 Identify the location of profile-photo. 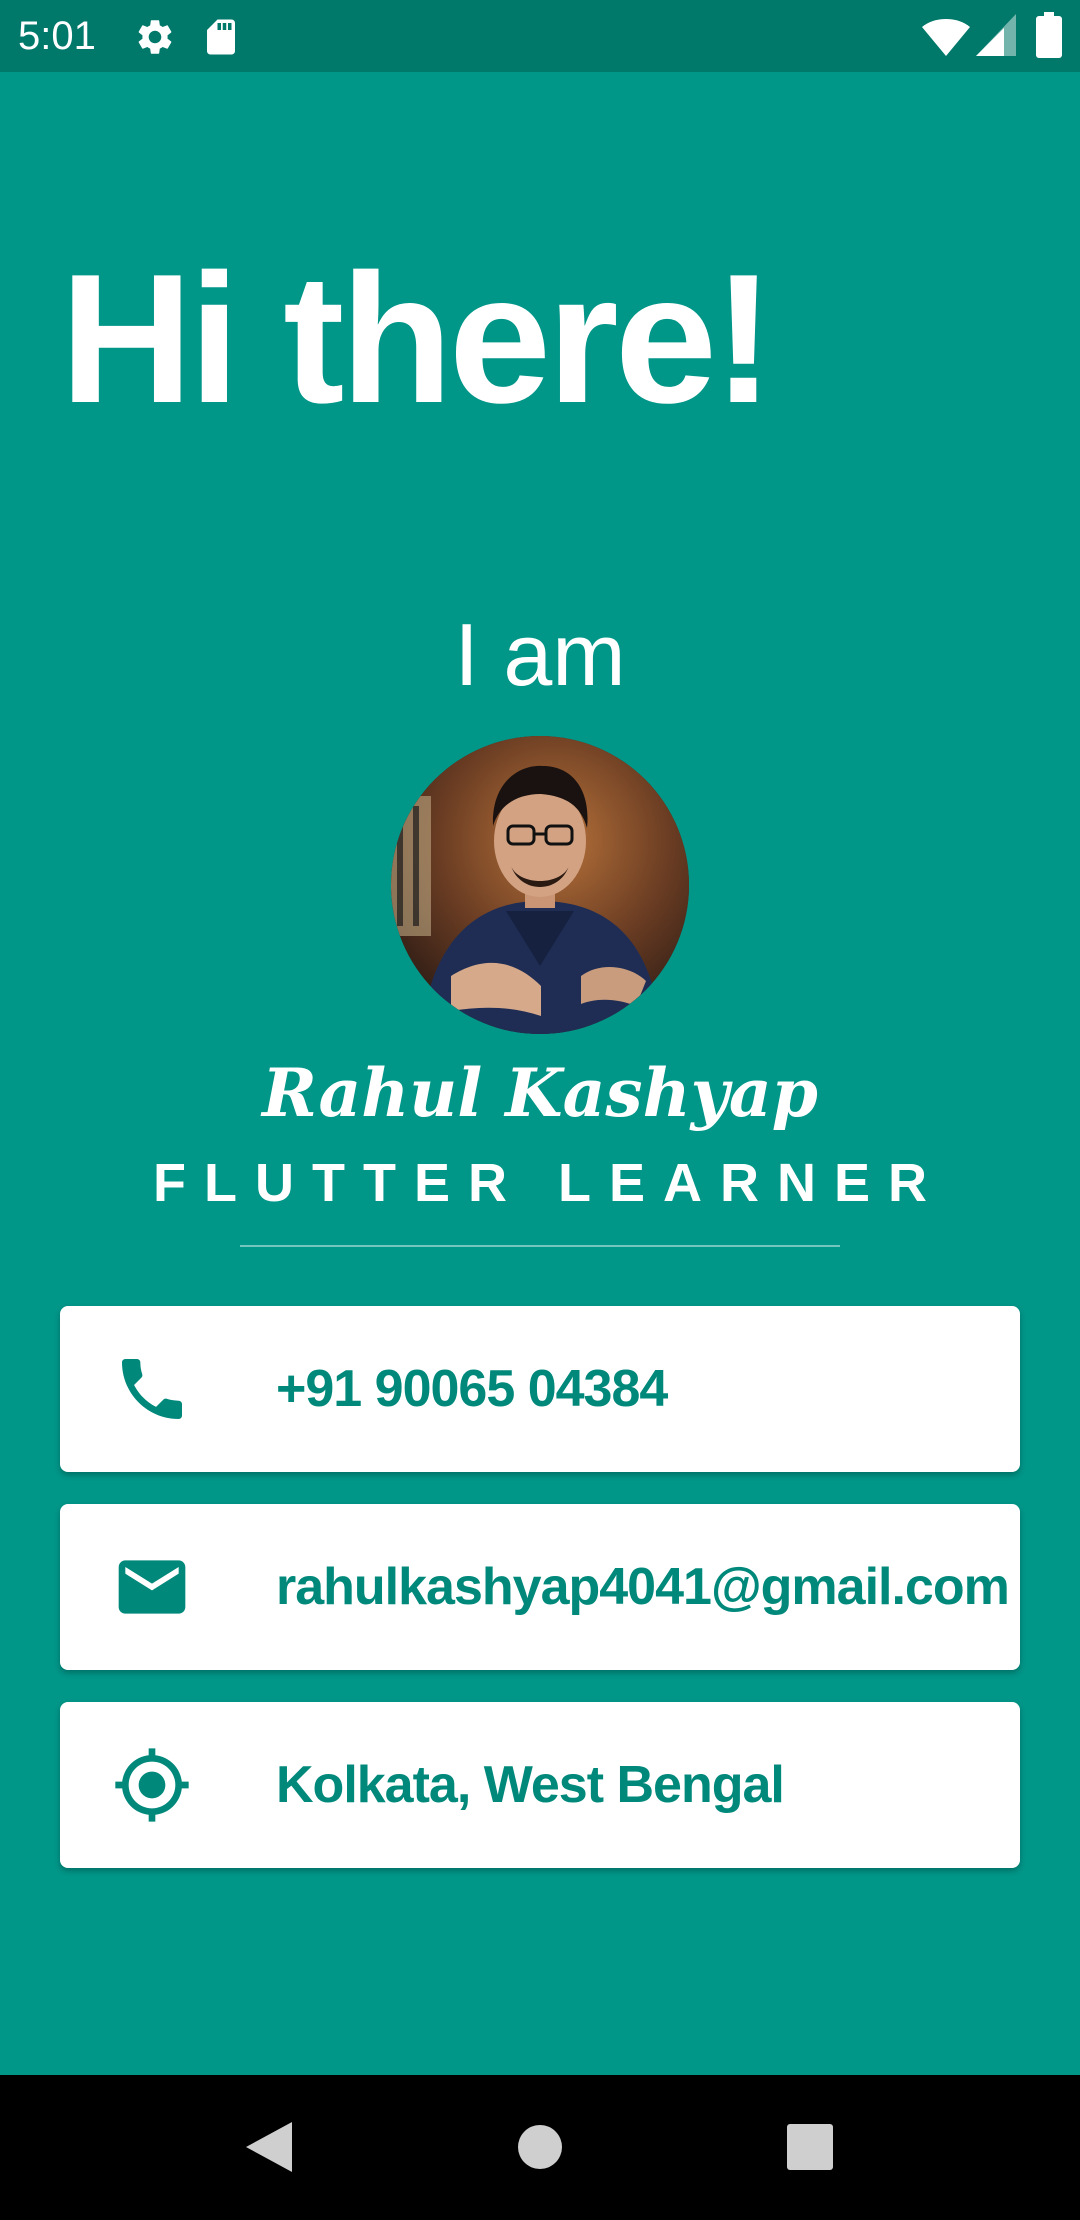
(540, 885).